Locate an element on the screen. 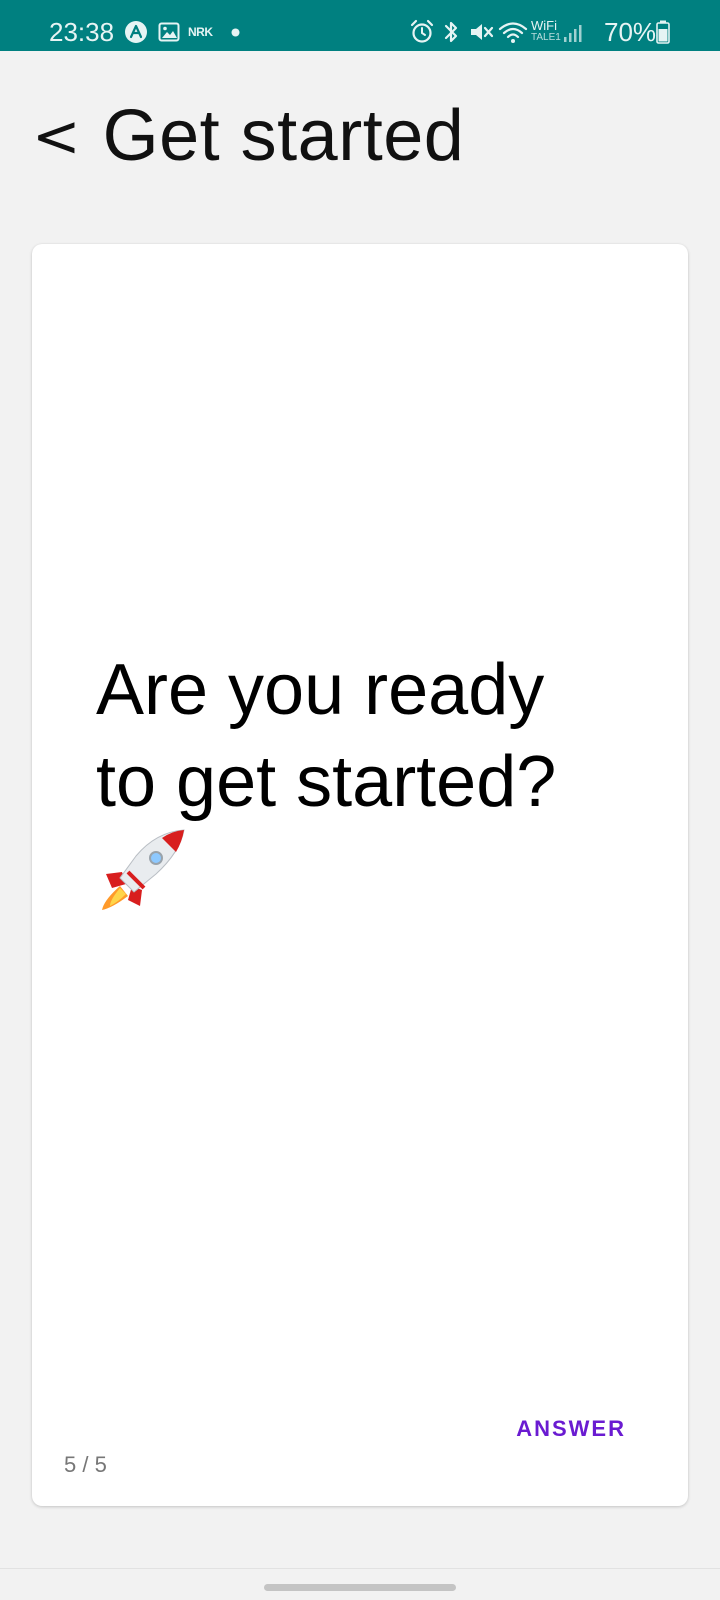 This screenshot has width=720, height=1600. battery-icon is located at coordinates (663, 32).